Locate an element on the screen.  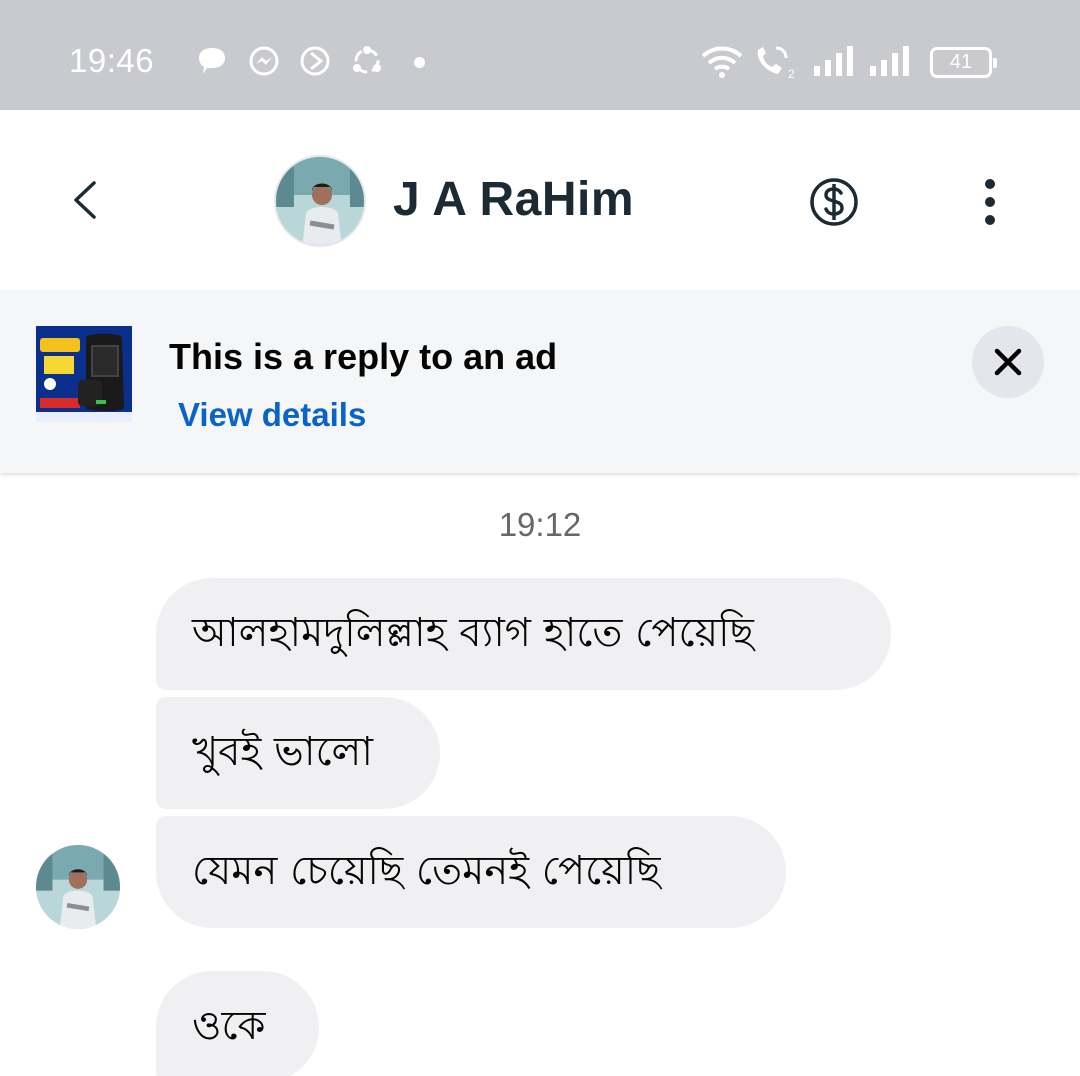
more-vertical-icon is located at coordinates (990, 202).